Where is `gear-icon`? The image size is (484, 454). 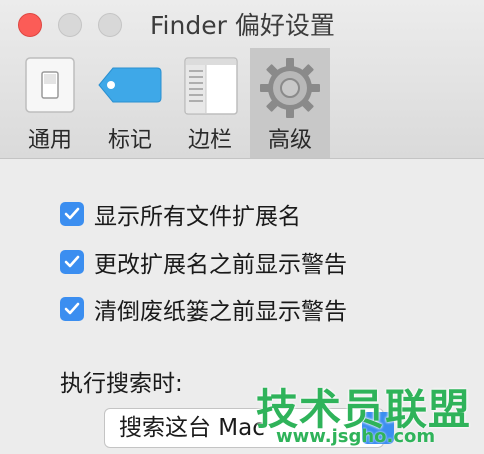
gear-icon is located at coordinates (290, 90).